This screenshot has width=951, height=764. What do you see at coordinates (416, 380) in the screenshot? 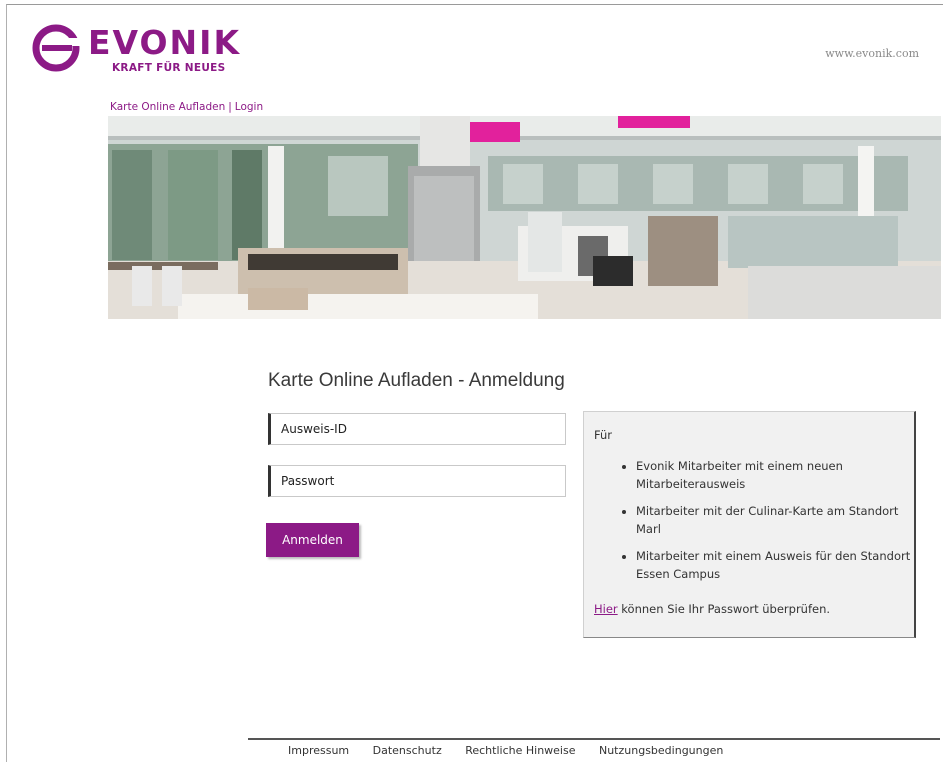
I see `page-title: Karte Online Aufladen - Anmeldung` at bounding box center [416, 380].